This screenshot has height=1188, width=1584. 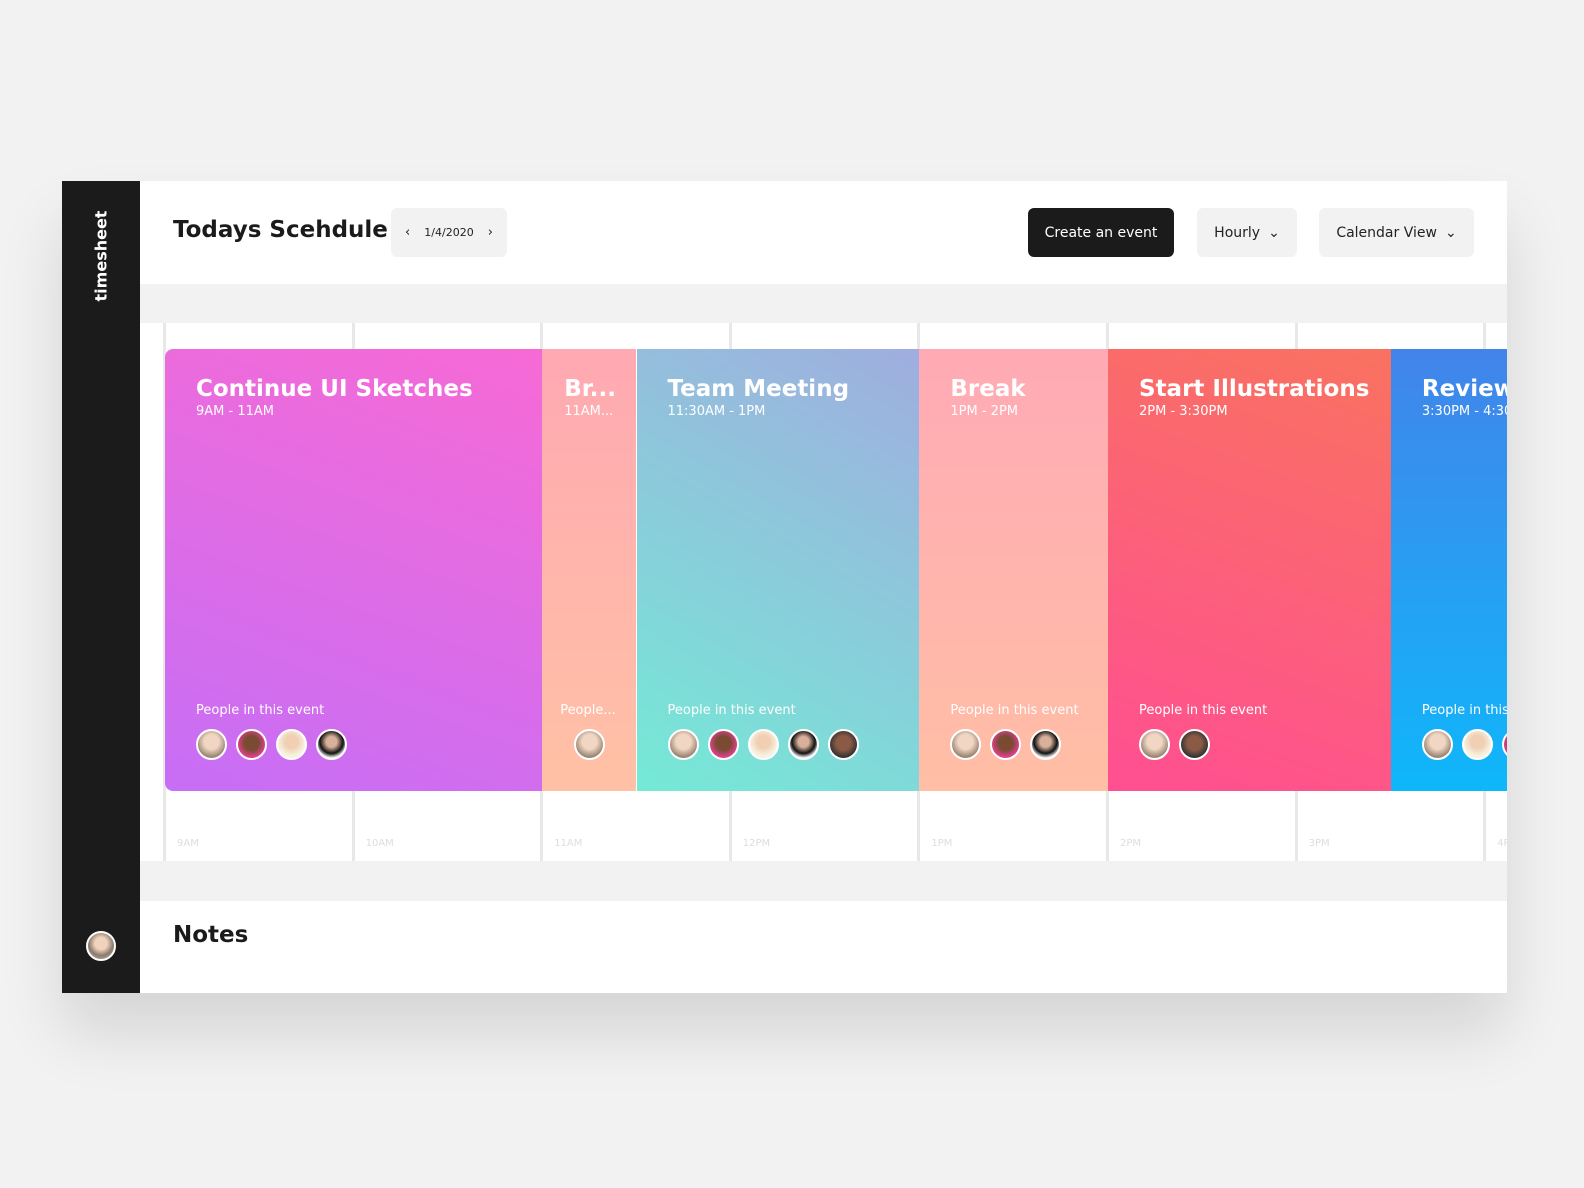 What do you see at coordinates (716, 411) in the screenshot?
I see `event-time: 11:30AM - 1PM` at bounding box center [716, 411].